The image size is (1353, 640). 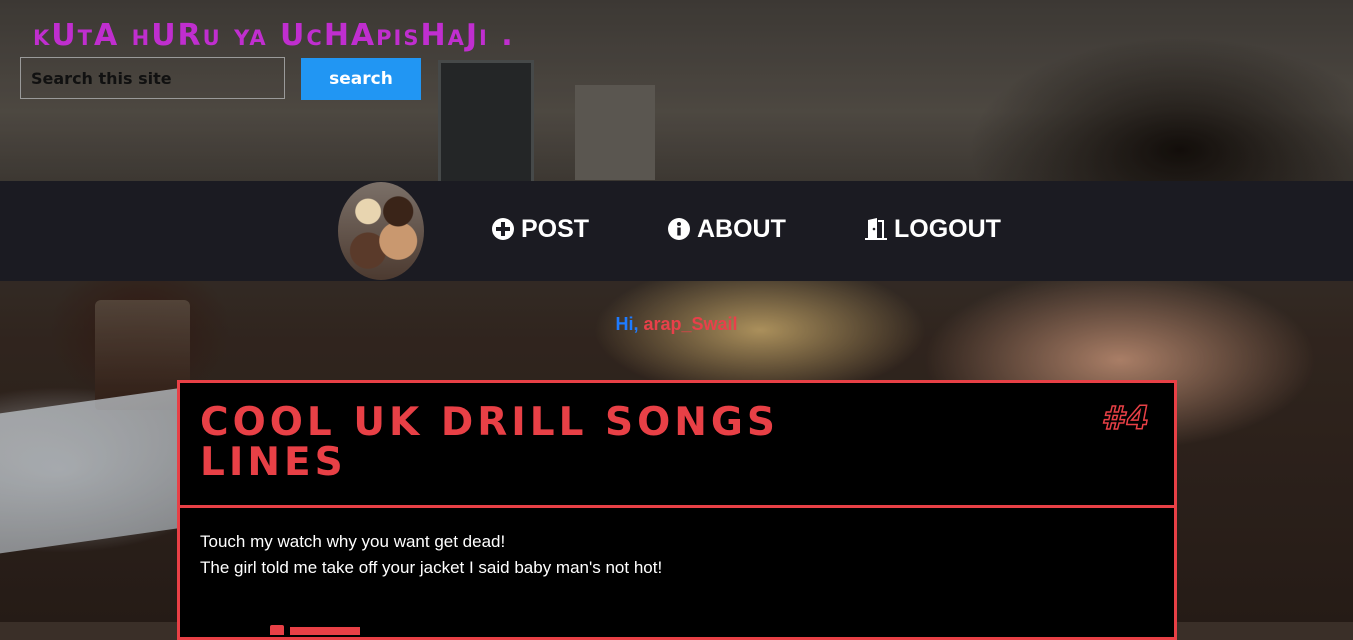 I want to click on post-meta, so click(x=315, y=625).